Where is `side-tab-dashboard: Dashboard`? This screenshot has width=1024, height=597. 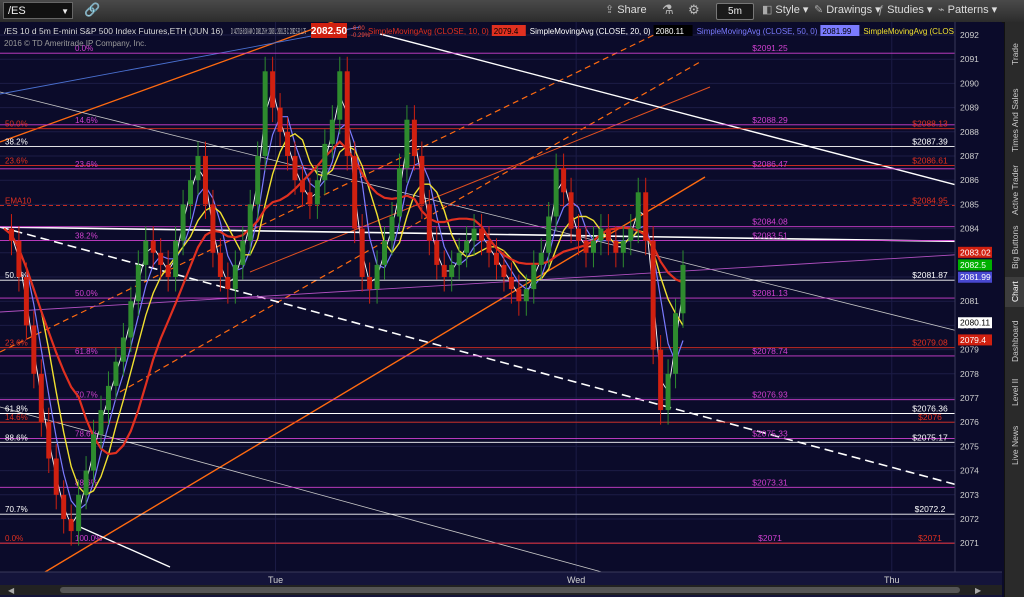
side-tab-dashboard: Dashboard is located at coordinates (1014, 341).